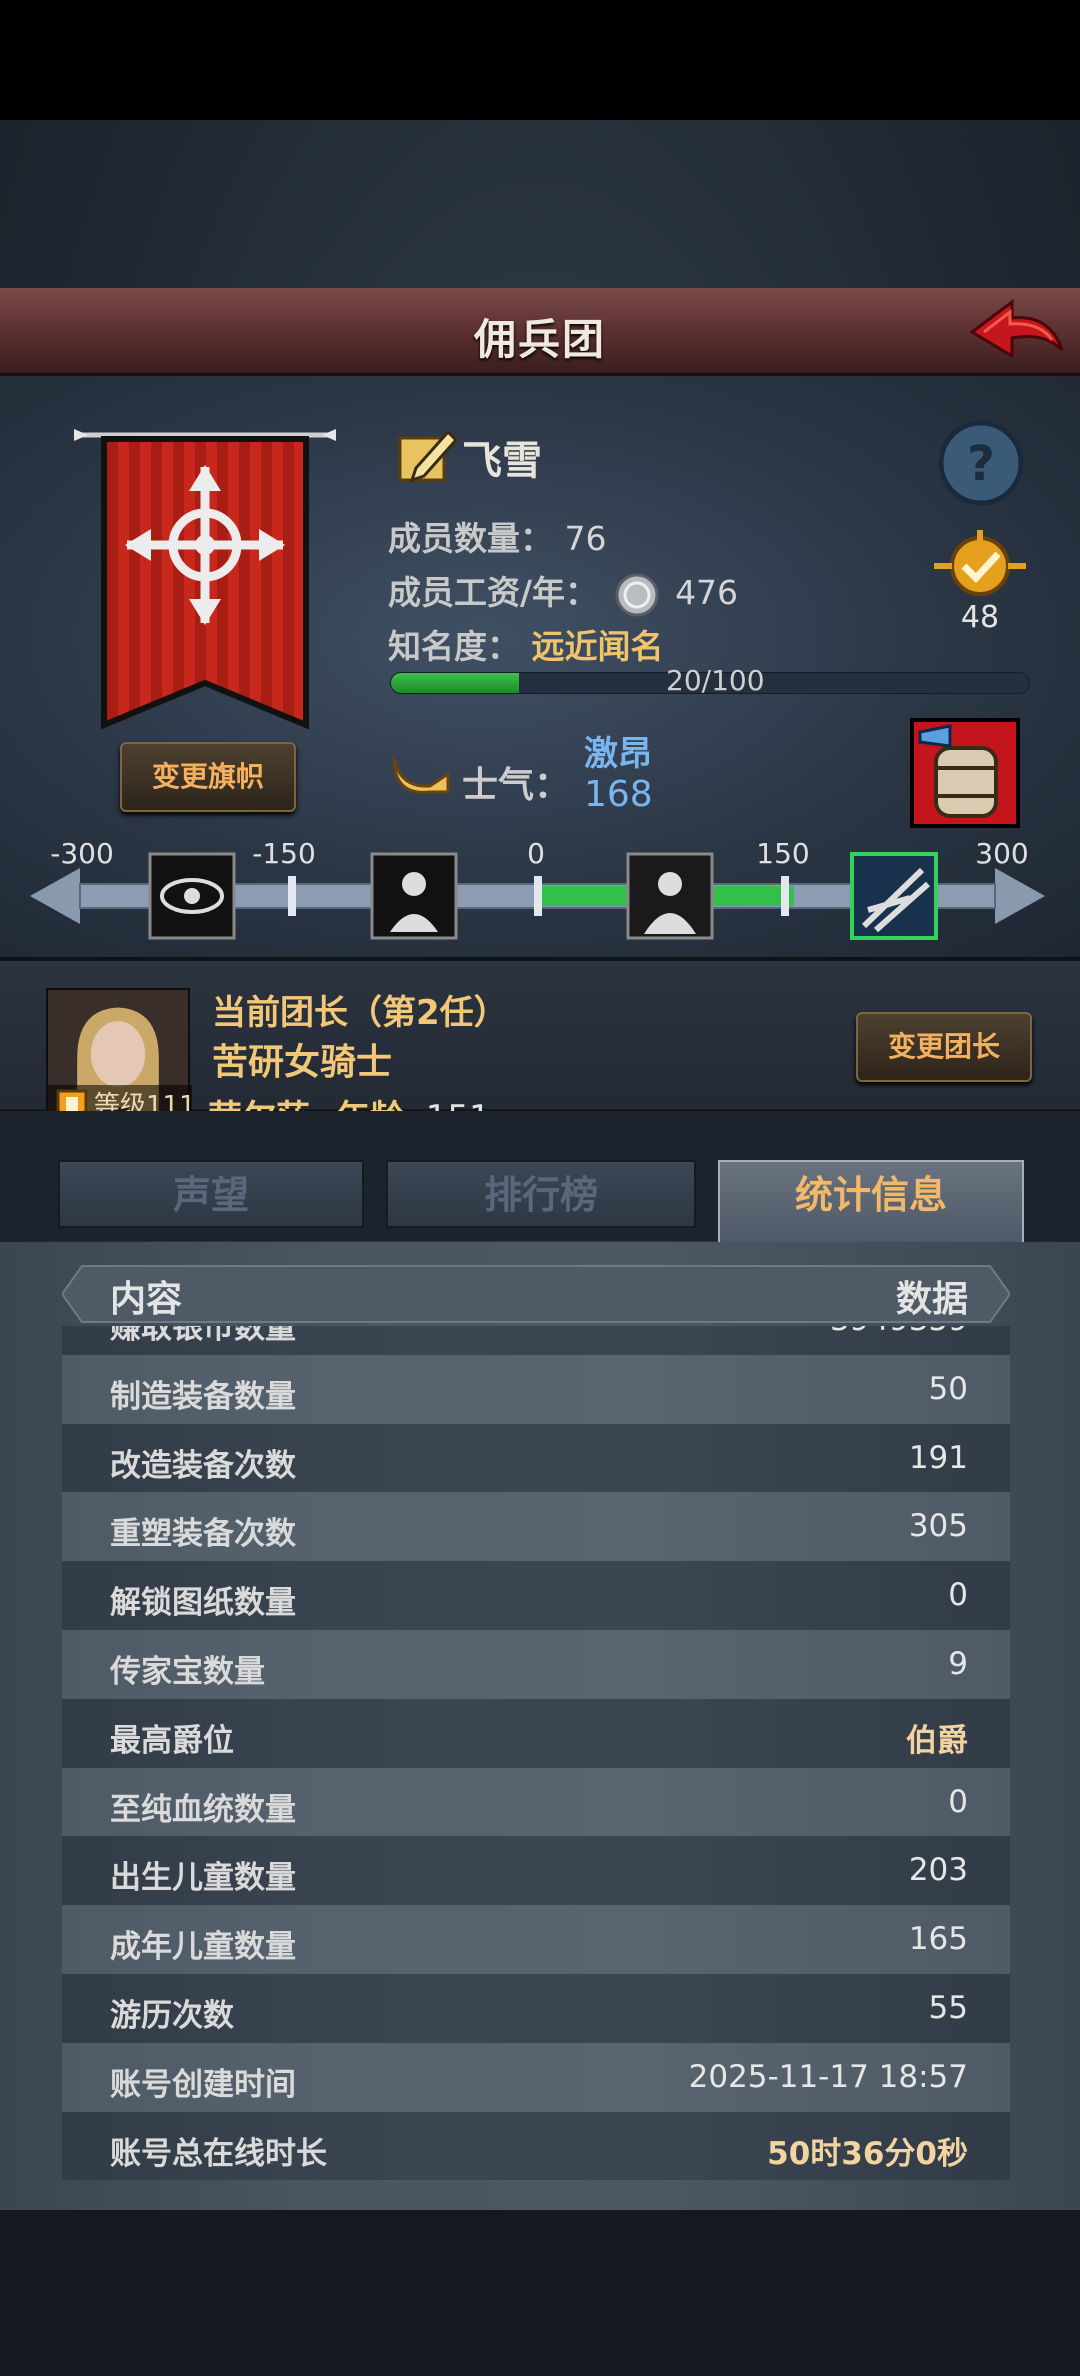 Image resolution: width=1080 pixels, height=2376 pixels. Describe the element at coordinates (455, 683) in the screenshot. I see `fame-progress-fill` at that location.